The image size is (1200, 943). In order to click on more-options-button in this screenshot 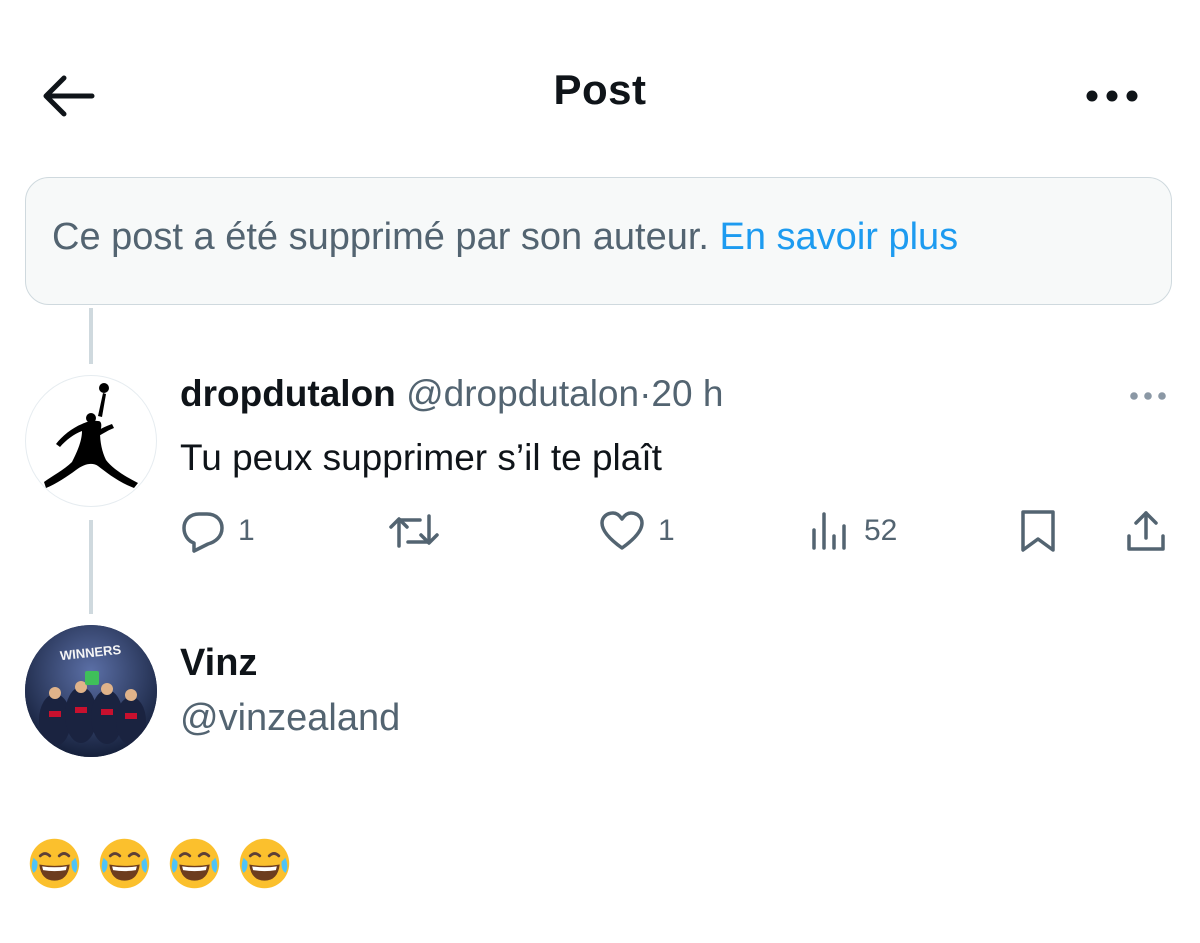, I will do `click(1112, 96)`.